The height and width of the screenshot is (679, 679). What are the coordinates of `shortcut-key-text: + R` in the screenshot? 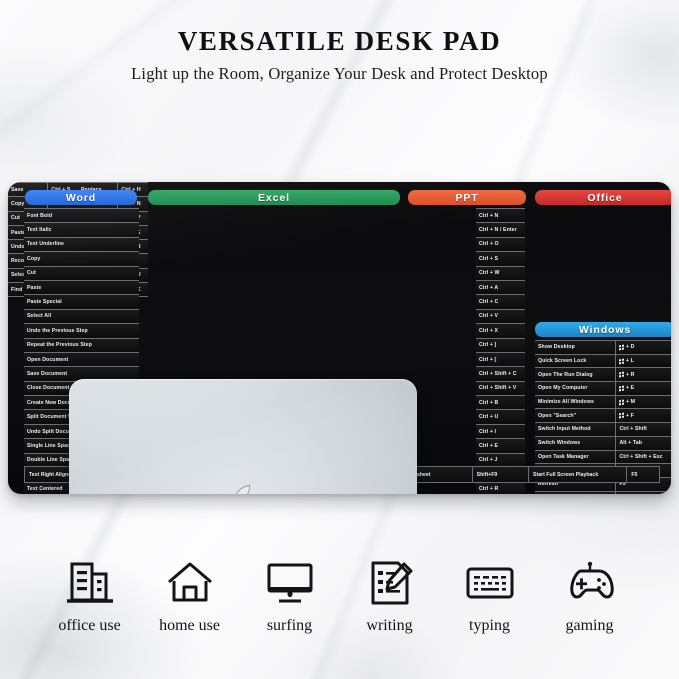 It's located at (630, 374).